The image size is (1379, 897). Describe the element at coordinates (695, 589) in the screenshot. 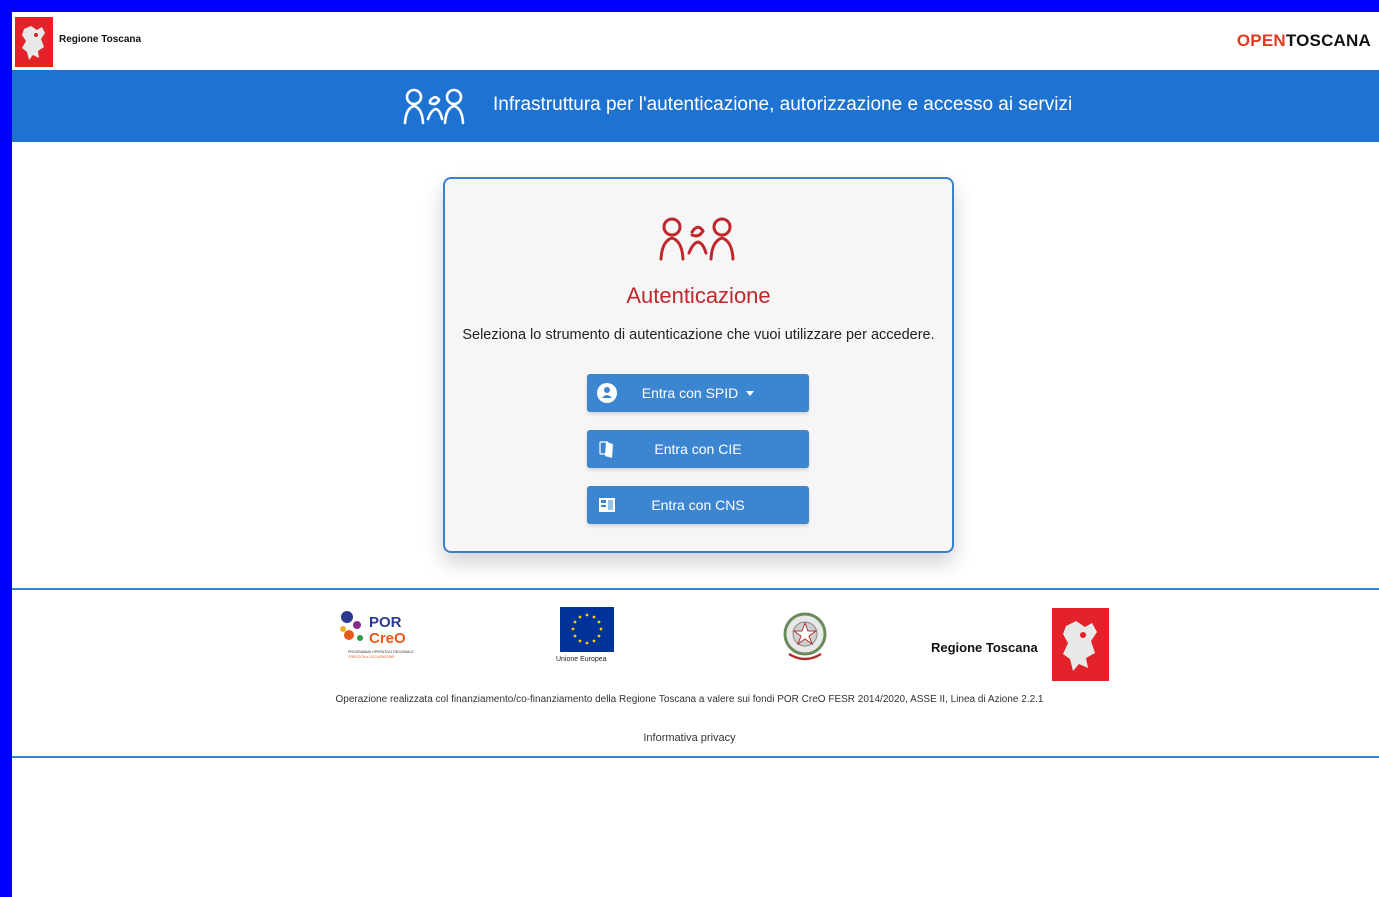

I see `footer-divider-top` at that location.